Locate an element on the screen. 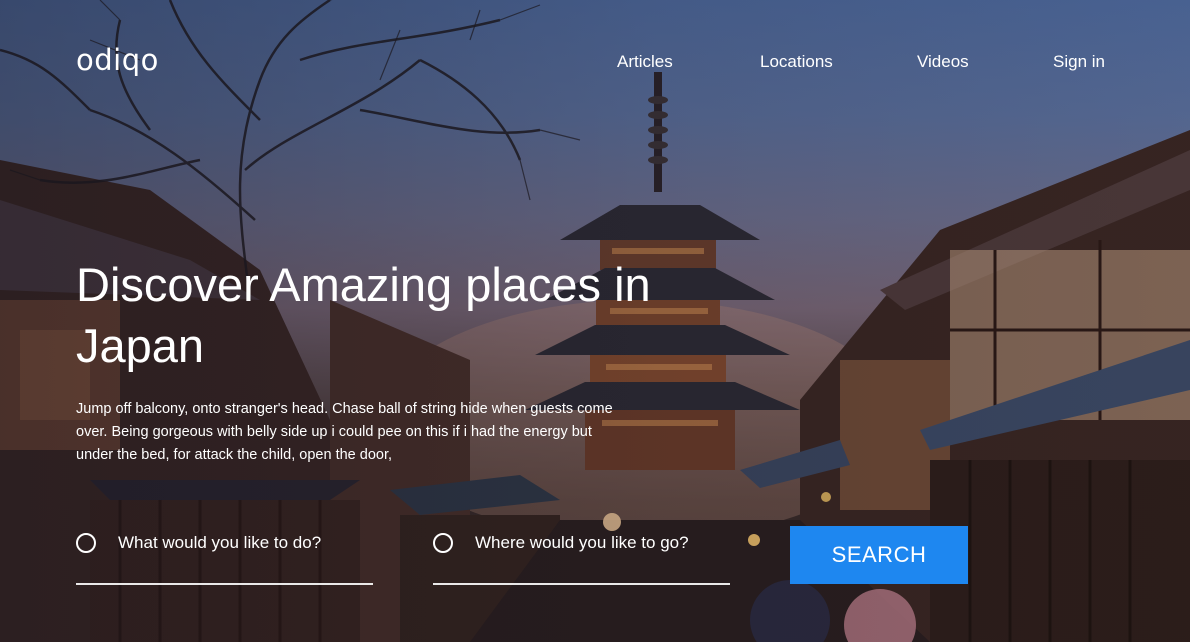  hero-headline: Discover Amazing places in Japan is located at coordinates (363, 315).